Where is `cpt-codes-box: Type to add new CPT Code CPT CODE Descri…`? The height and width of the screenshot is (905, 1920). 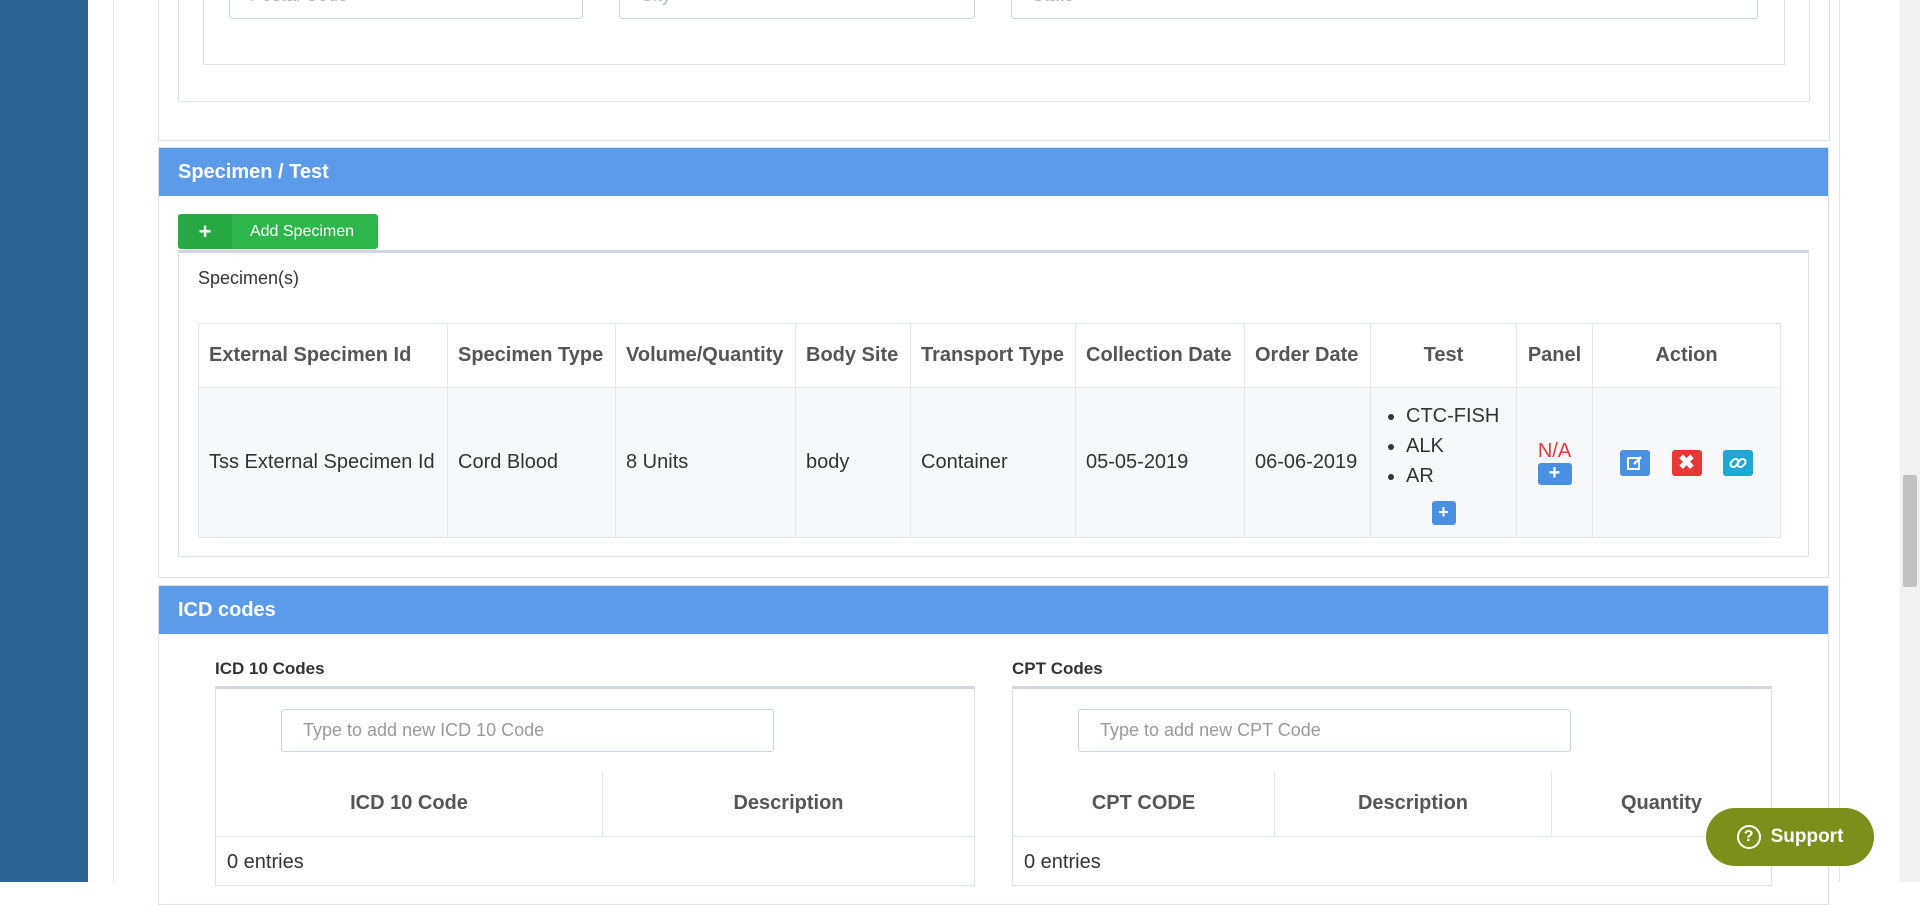 cpt-codes-box: Type to add new CPT Code CPT CODE Descri… is located at coordinates (1392, 786).